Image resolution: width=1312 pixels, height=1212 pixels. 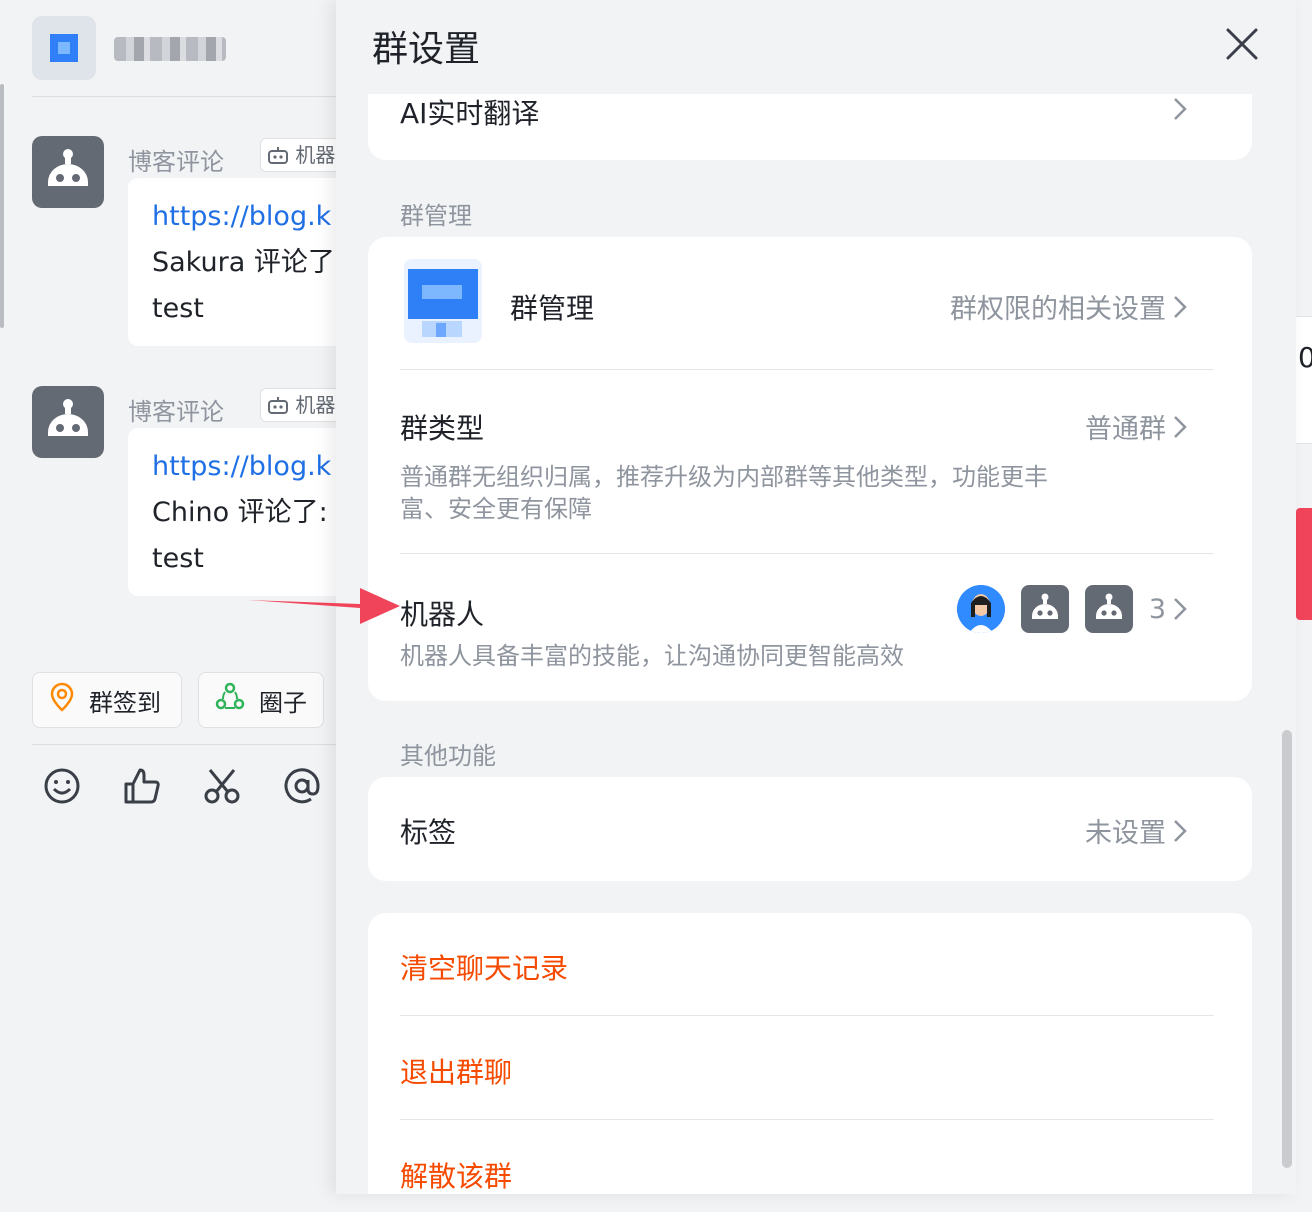 I want to click on tags-link: 未设置, so click(x=1136, y=830).